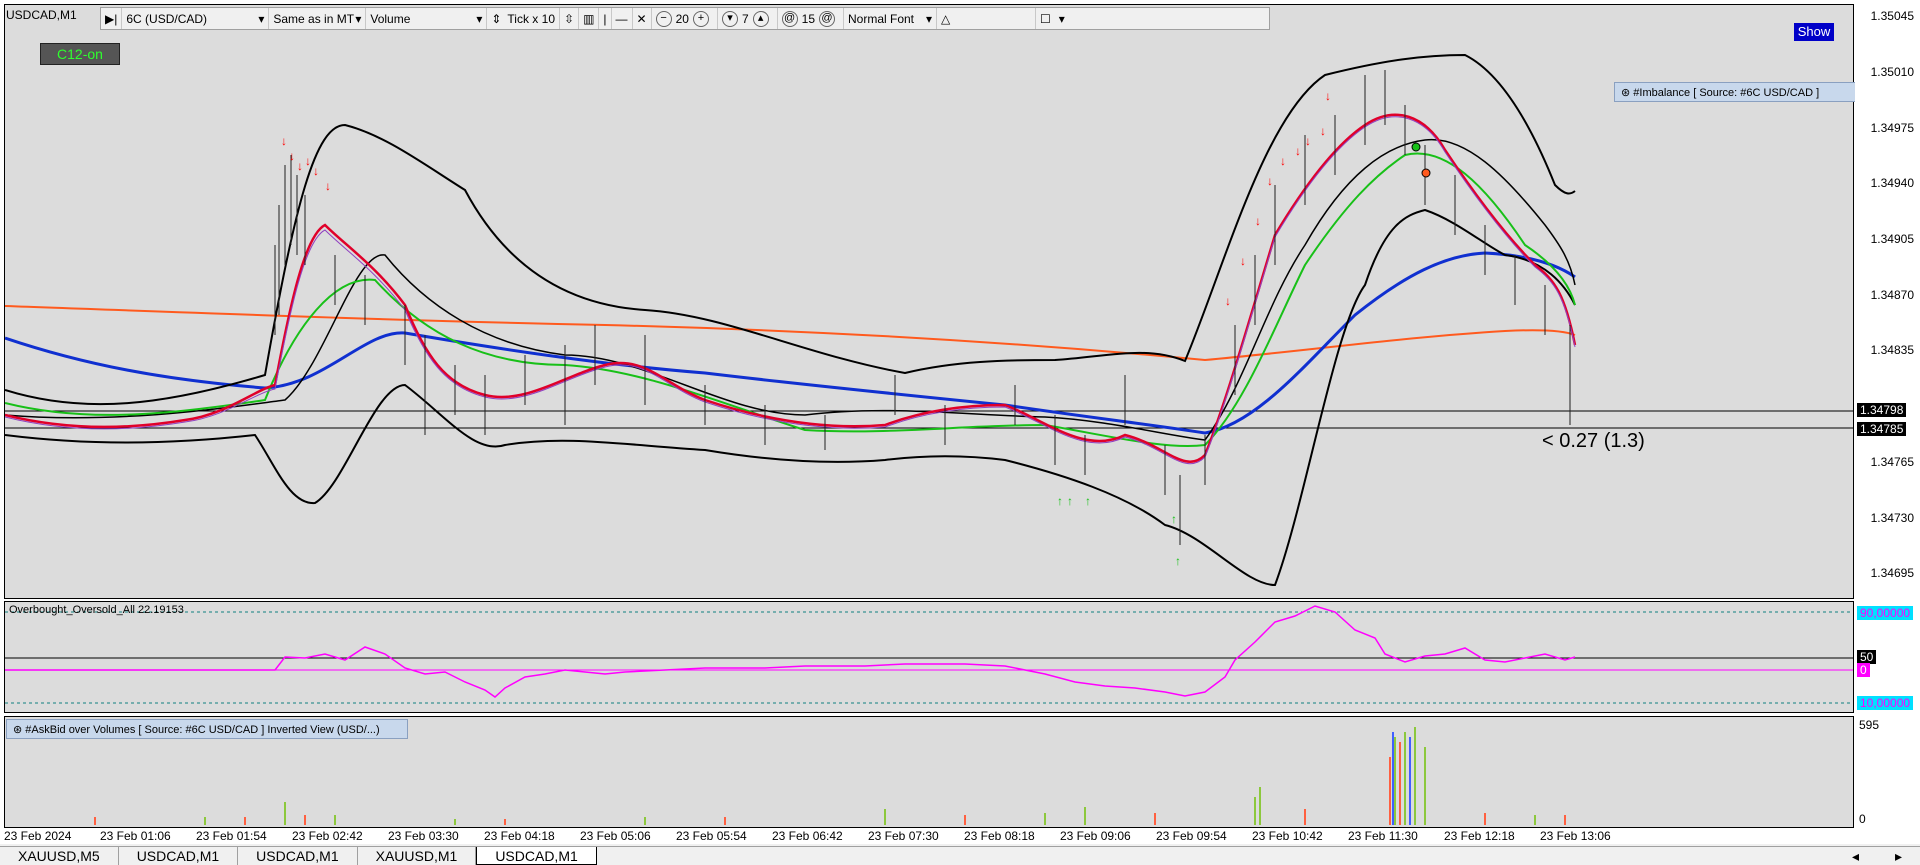 The image size is (1920, 865). Describe the element at coordinates (390, 18) in the screenshot. I see `type-select-value: Volume` at that location.